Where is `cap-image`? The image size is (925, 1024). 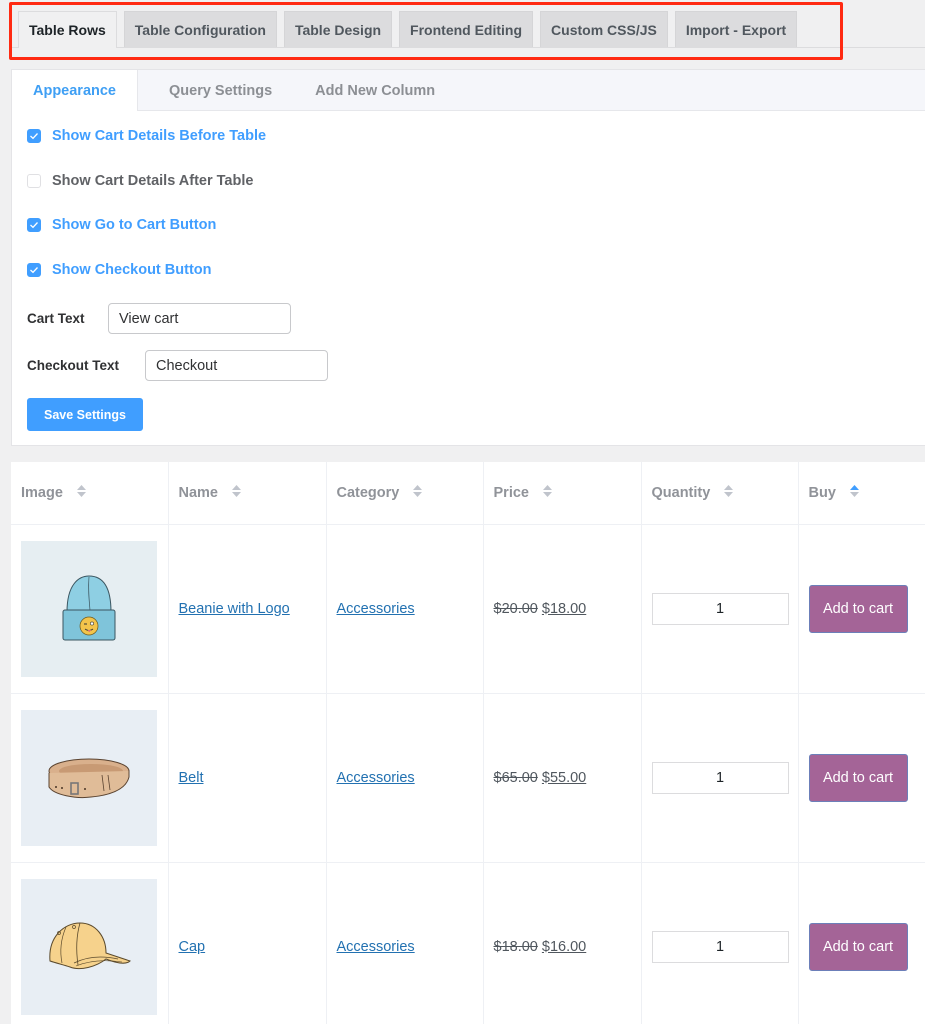
cap-image is located at coordinates (89, 946).